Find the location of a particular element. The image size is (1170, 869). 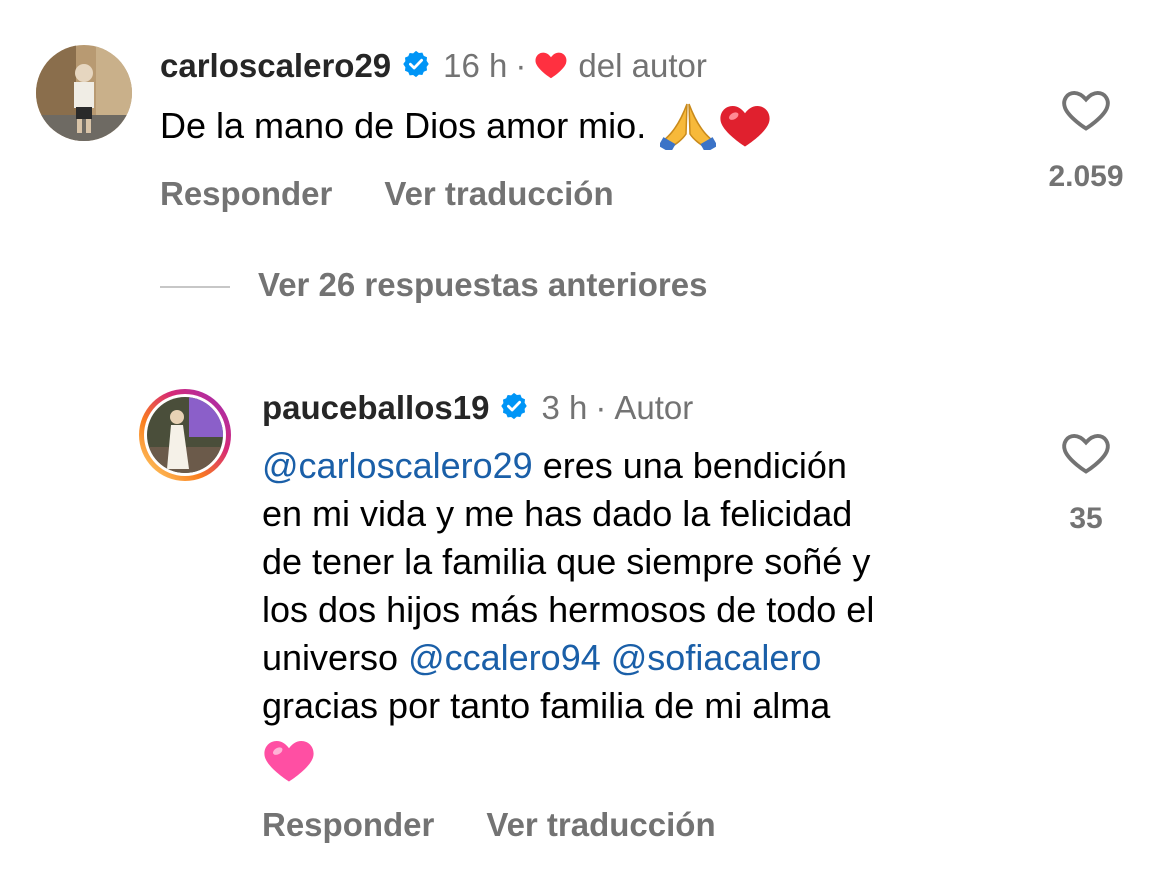

view-previous-replies-button: Ver 26 respuestas anteriores is located at coordinates (482, 285).